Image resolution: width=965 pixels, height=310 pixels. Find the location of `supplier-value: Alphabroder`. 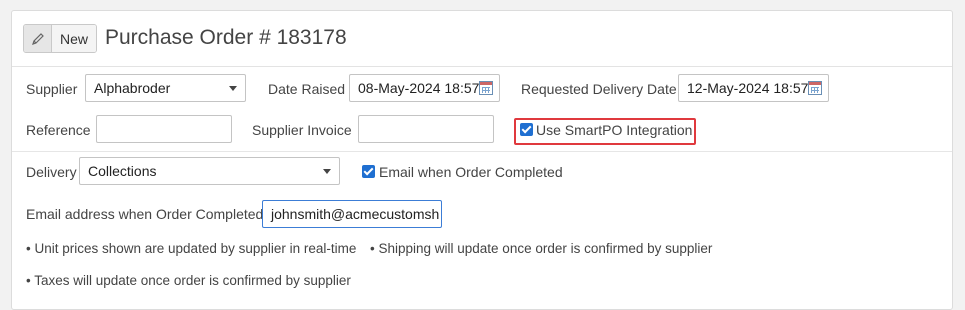

supplier-value: Alphabroder is located at coordinates (132, 88).